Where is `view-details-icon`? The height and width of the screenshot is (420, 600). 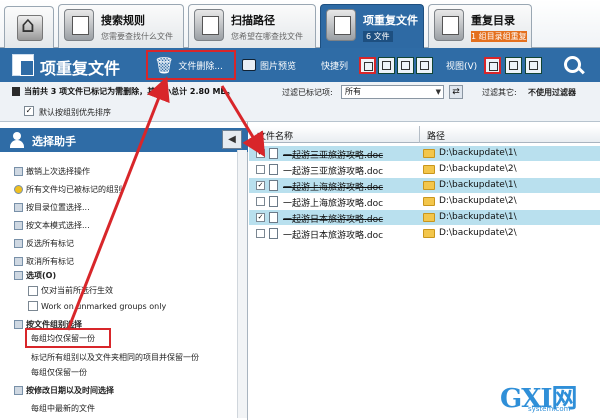 view-details-icon is located at coordinates (492, 65).